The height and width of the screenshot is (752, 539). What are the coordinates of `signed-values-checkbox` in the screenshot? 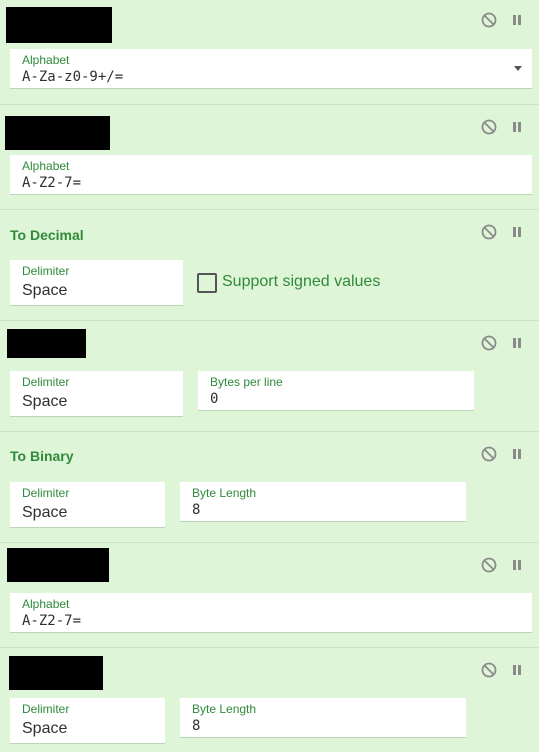 It's located at (207, 283).